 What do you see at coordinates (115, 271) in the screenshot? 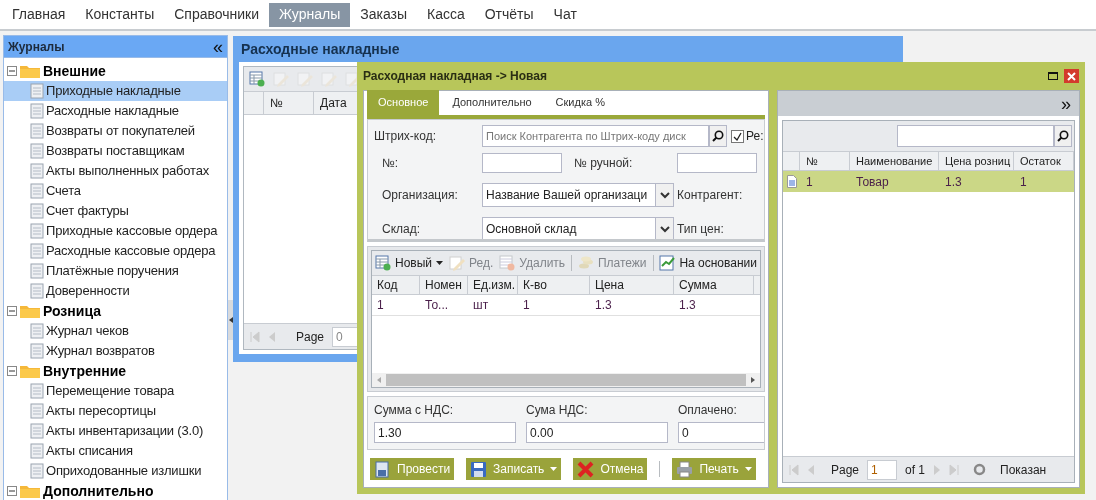
I see `tree-item: Платёжные поручения` at bounding box center [115, 271].